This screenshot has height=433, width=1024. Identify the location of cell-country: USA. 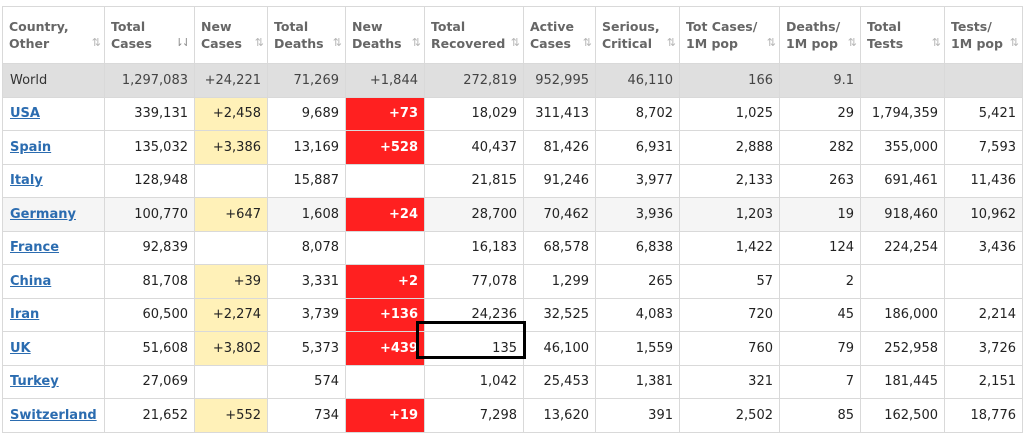
(53, 113).